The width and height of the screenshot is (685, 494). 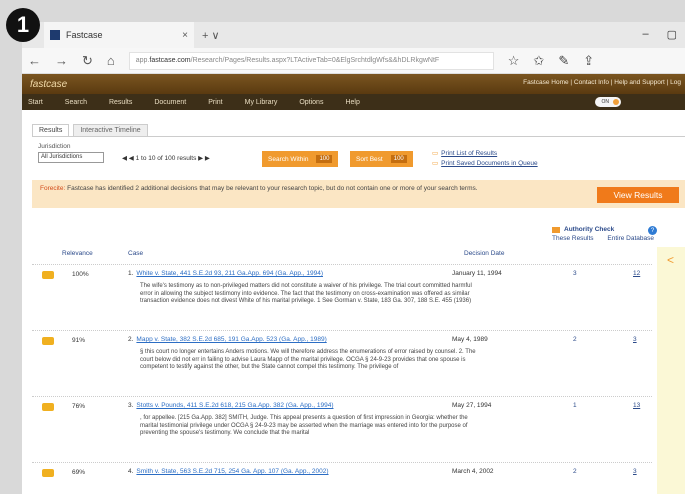 What do you see at coordinates (588, 61) in the screenshot?
I see `share-icon: ⇪` at bounding box center [588, 61].